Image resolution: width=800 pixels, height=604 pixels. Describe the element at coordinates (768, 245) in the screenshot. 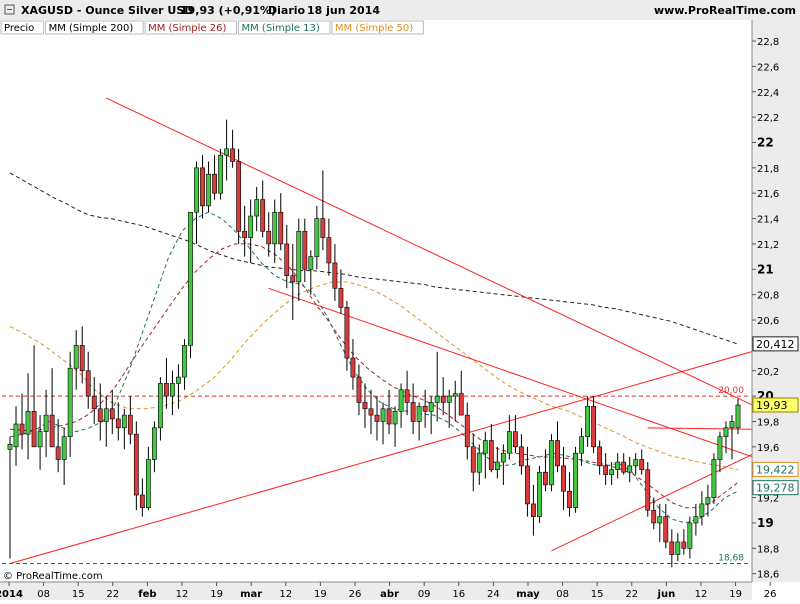

I see `y-tick-label: 21,2` at that location.